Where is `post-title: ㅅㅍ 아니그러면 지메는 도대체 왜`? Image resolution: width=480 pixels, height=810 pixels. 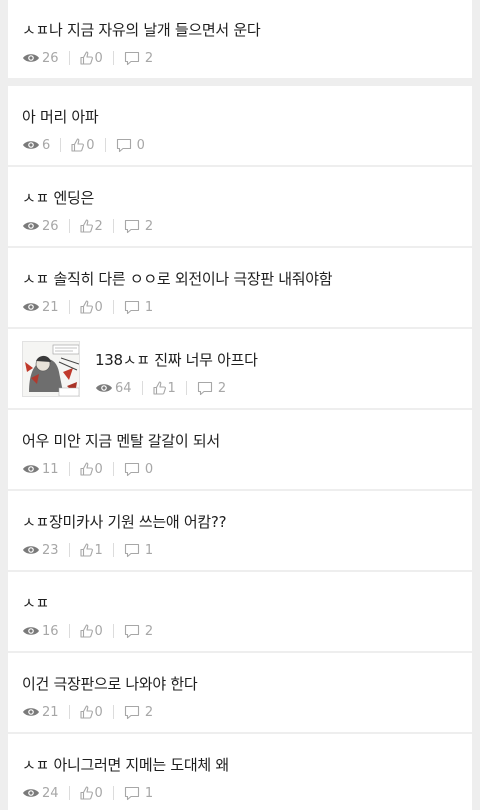 post-title: ㅅㅍ 아니그러면 지메는 도대체 왜 is located at coordinates (125, 764).